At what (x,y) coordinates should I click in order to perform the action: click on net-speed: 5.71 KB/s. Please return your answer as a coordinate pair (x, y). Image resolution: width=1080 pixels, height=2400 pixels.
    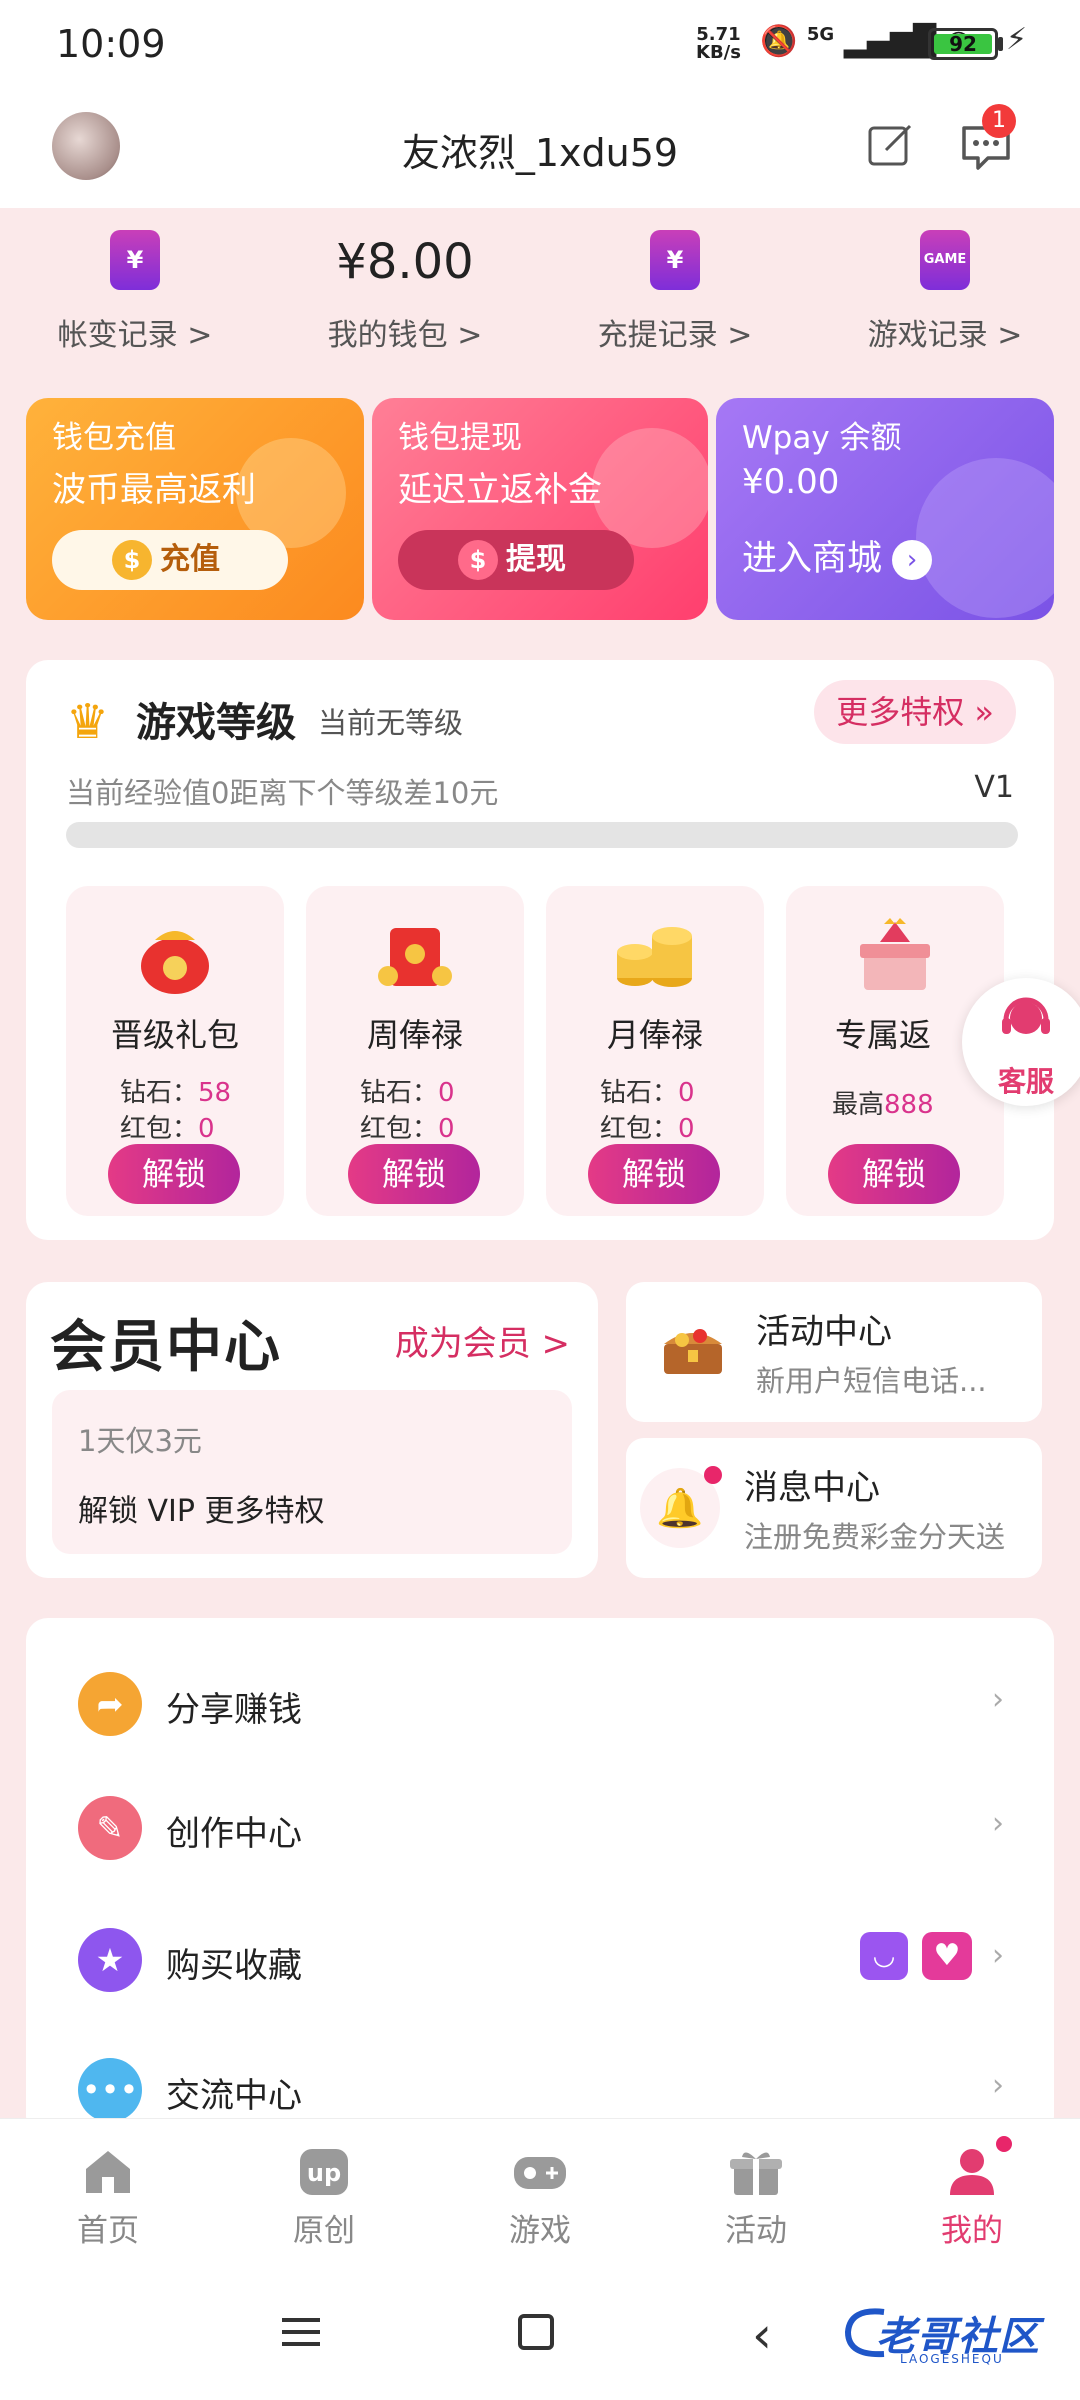
    Looking at the image, I should click on (718, 43).